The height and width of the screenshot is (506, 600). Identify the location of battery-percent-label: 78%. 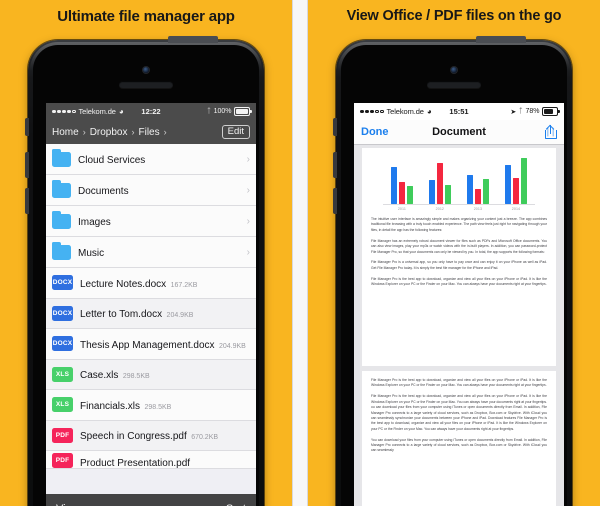
(532, 111).